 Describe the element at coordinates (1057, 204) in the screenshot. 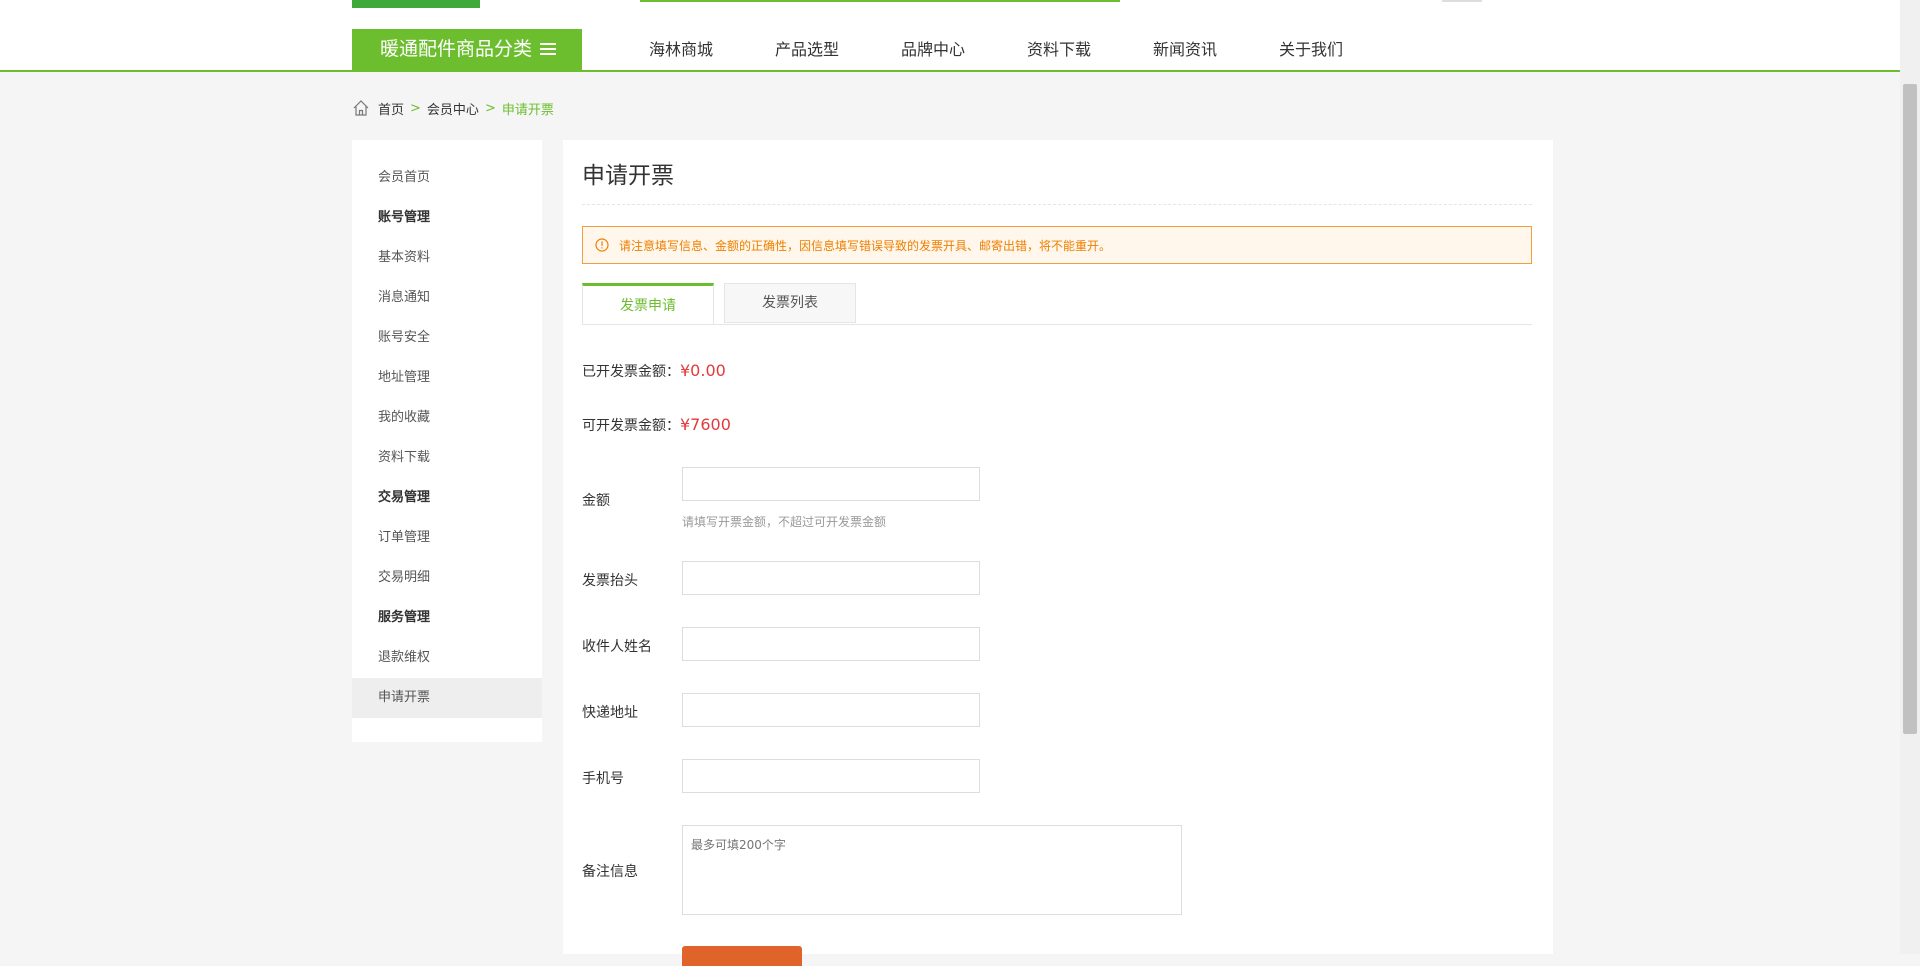

I see `title-divider` at that location.